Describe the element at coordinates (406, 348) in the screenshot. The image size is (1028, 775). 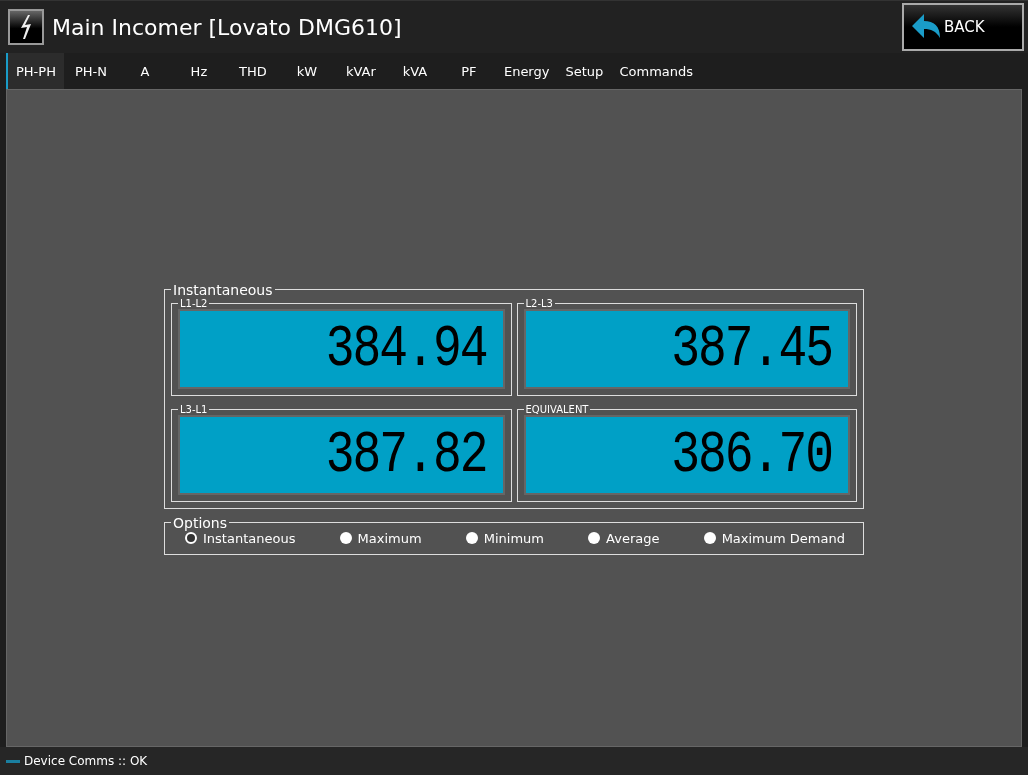
I see `reading-value: 384.94` at that location.